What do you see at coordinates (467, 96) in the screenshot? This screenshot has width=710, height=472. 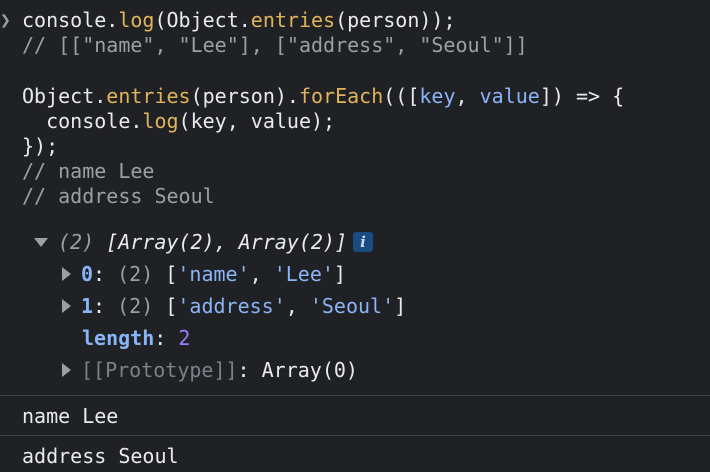 I see `code-token: ,` at bounding box center [467, 96].